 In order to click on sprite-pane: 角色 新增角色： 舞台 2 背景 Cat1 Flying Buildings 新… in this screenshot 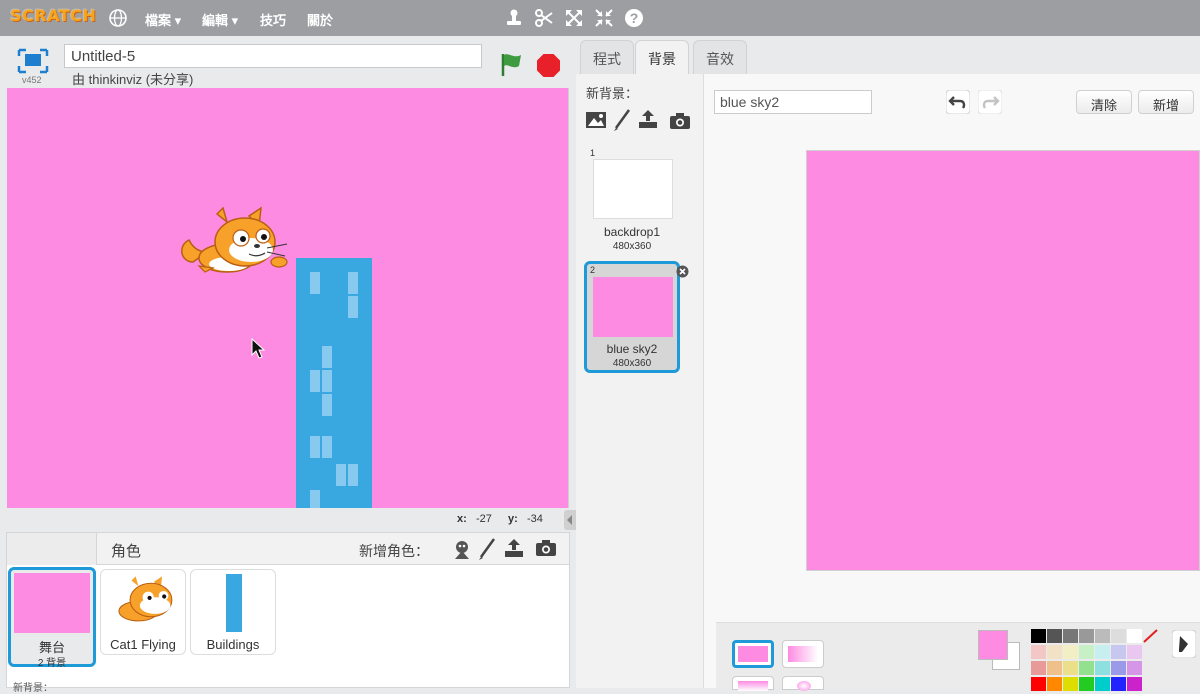, I will do `click(288, 613)`.